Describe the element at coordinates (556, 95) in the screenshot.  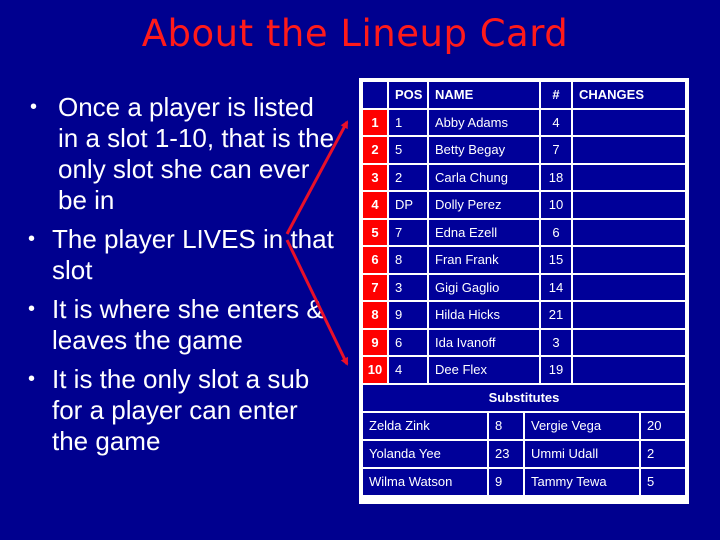
I see `header-number: #` at that location.